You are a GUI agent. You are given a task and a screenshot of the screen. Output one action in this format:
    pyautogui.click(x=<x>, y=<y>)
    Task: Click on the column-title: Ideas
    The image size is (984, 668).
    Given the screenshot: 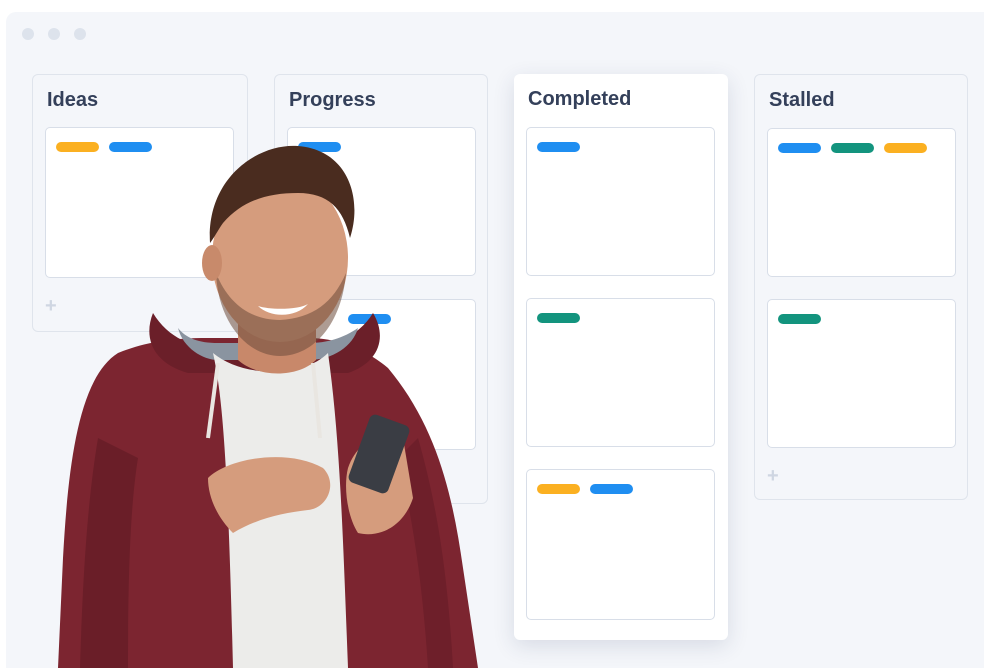 What is the action you would take?
    pyautogui.click(x=73, y=100)
    